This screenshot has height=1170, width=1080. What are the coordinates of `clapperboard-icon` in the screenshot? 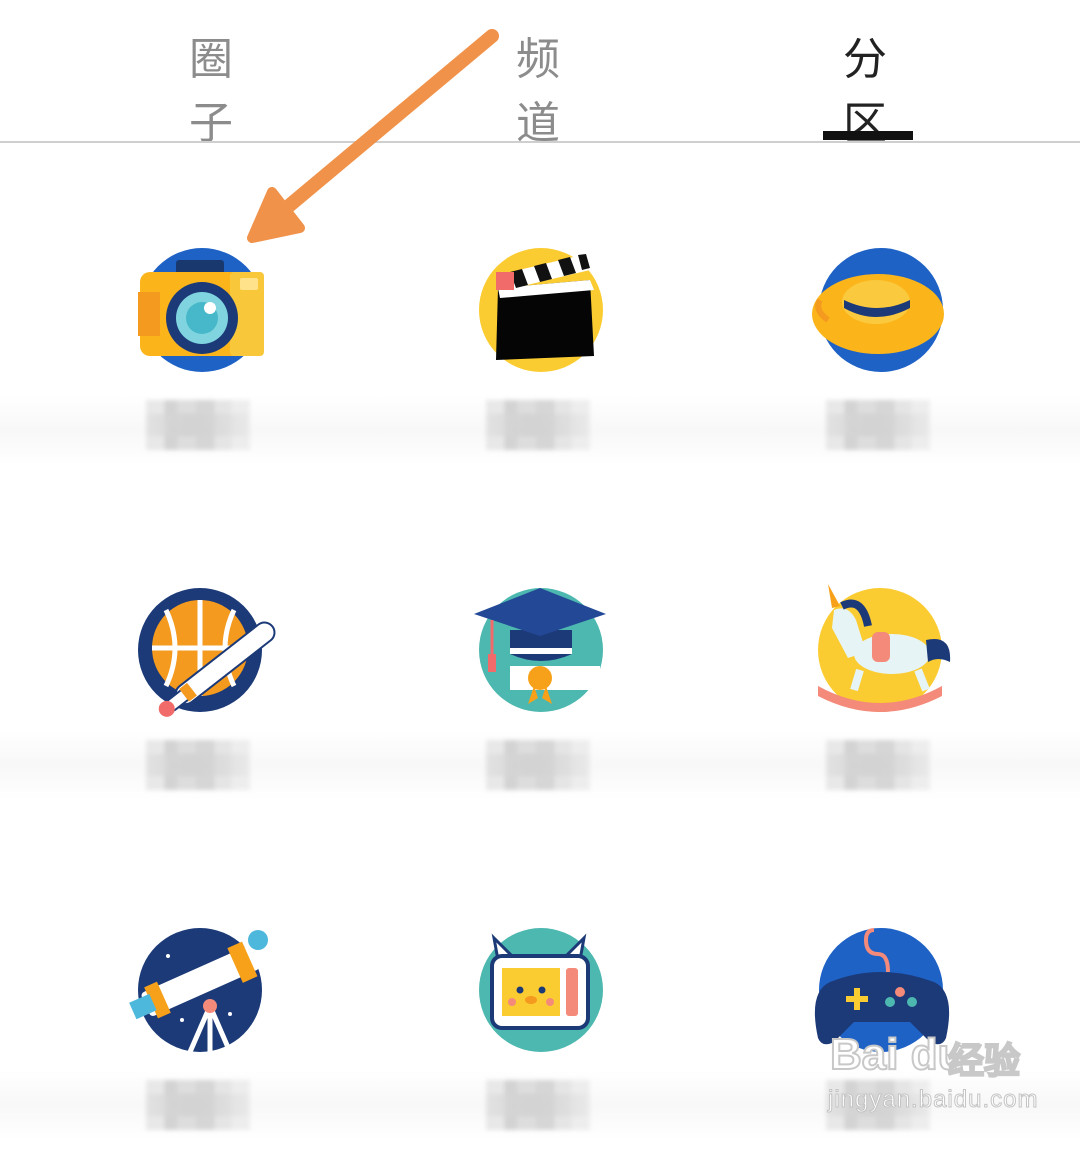 It's located at (541, 310).